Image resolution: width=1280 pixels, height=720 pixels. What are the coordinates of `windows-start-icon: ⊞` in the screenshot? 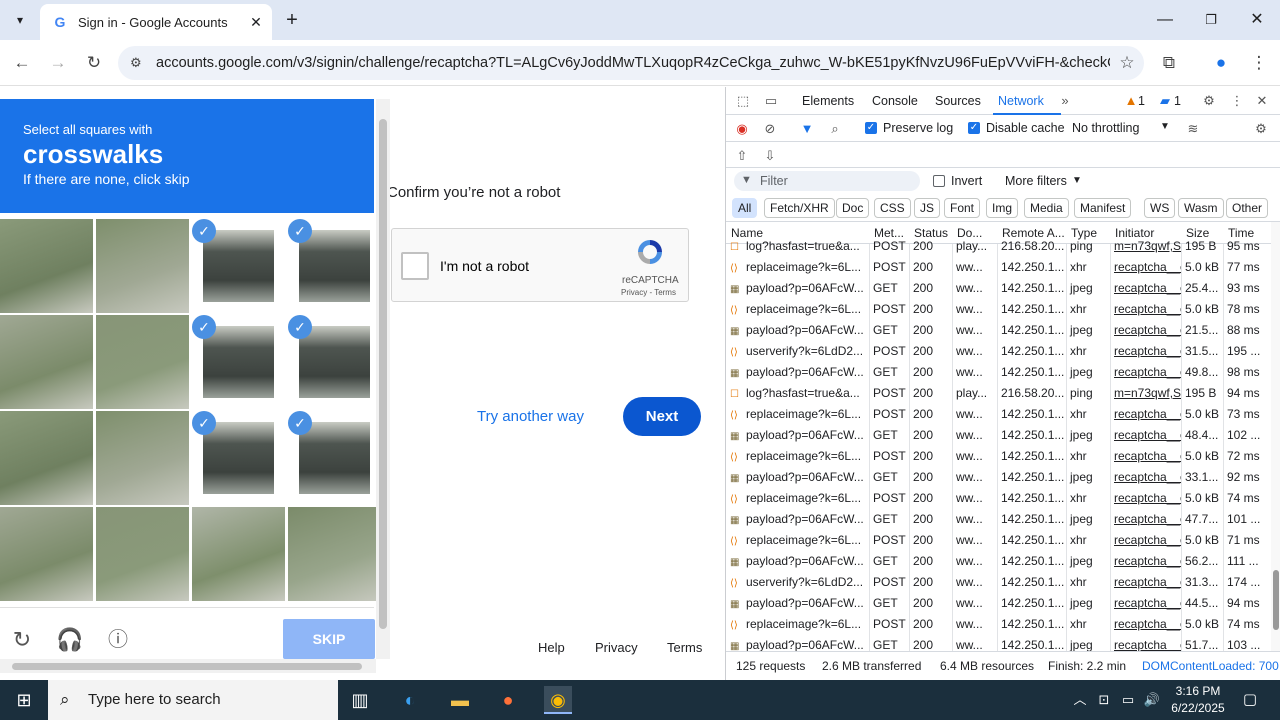 It's located at (24, 700).